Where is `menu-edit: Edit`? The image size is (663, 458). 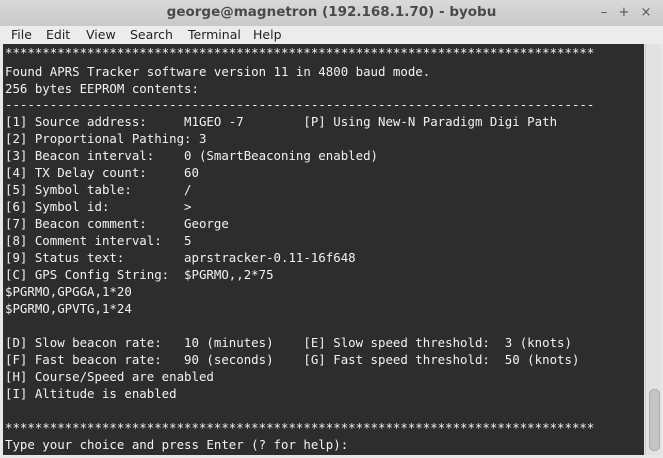 menu-edit: Edit is located at coordinates (58, 34).